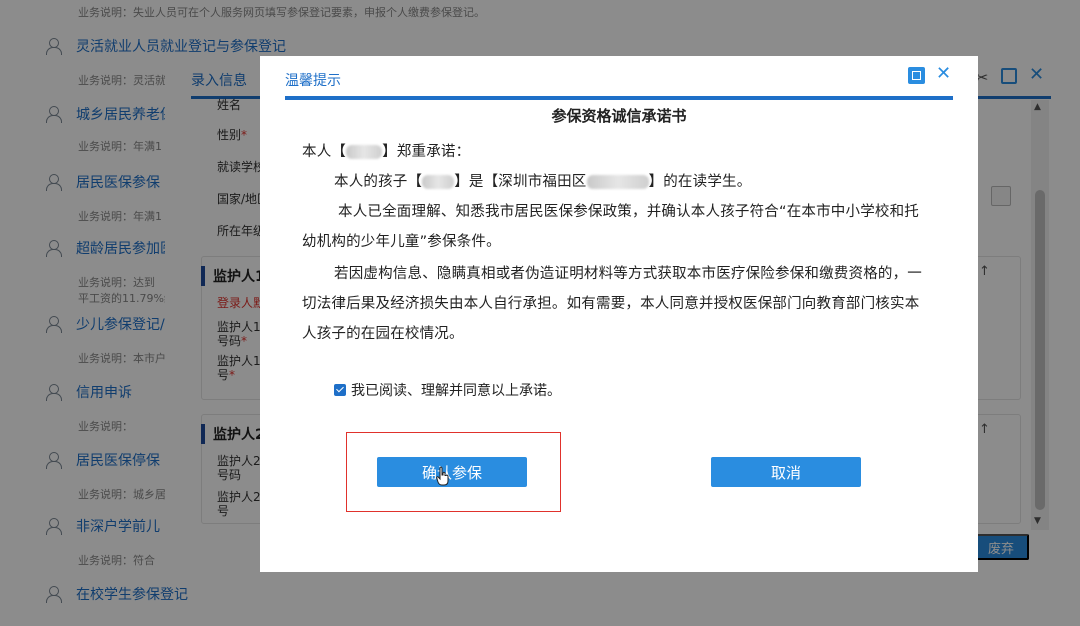  Describe the element at coordinates (340, 390) in the screenshot. I see `agree-checkbox` at that location.